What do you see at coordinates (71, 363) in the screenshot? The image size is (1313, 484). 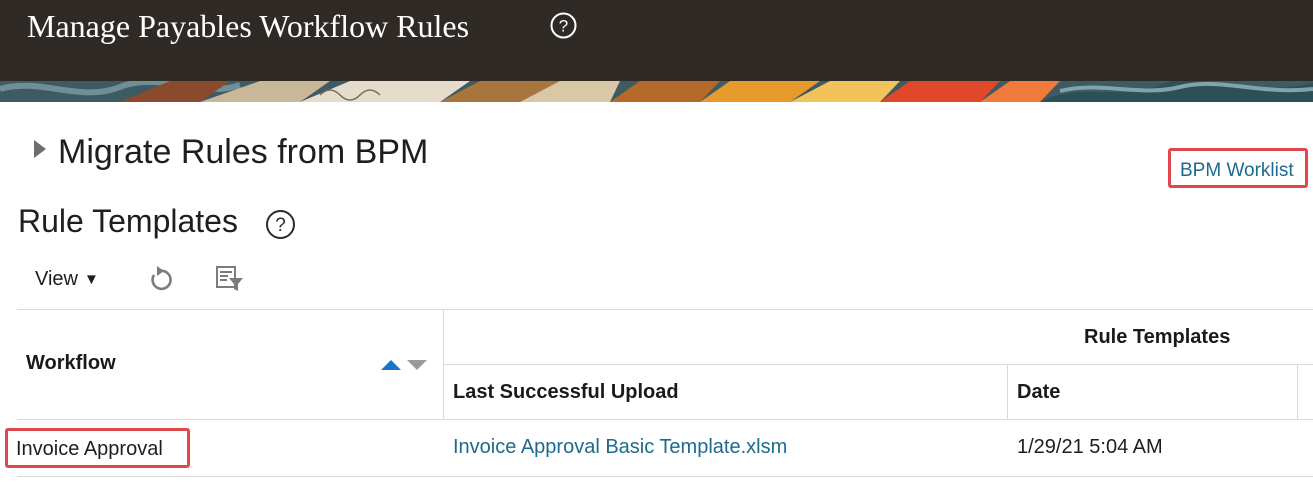 I see `column-header-workflow: Workflow` at bounding box center [71, 363].